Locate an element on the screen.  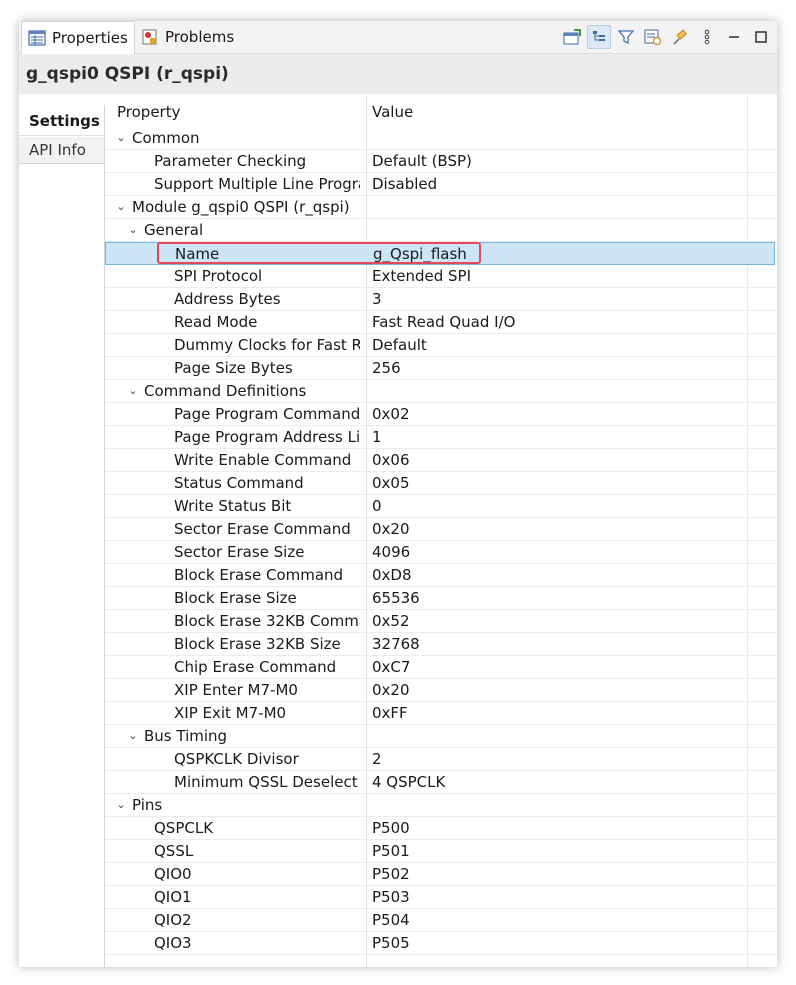
tree-group-row: ⌄ Pins is located at coordinates (440, 805).